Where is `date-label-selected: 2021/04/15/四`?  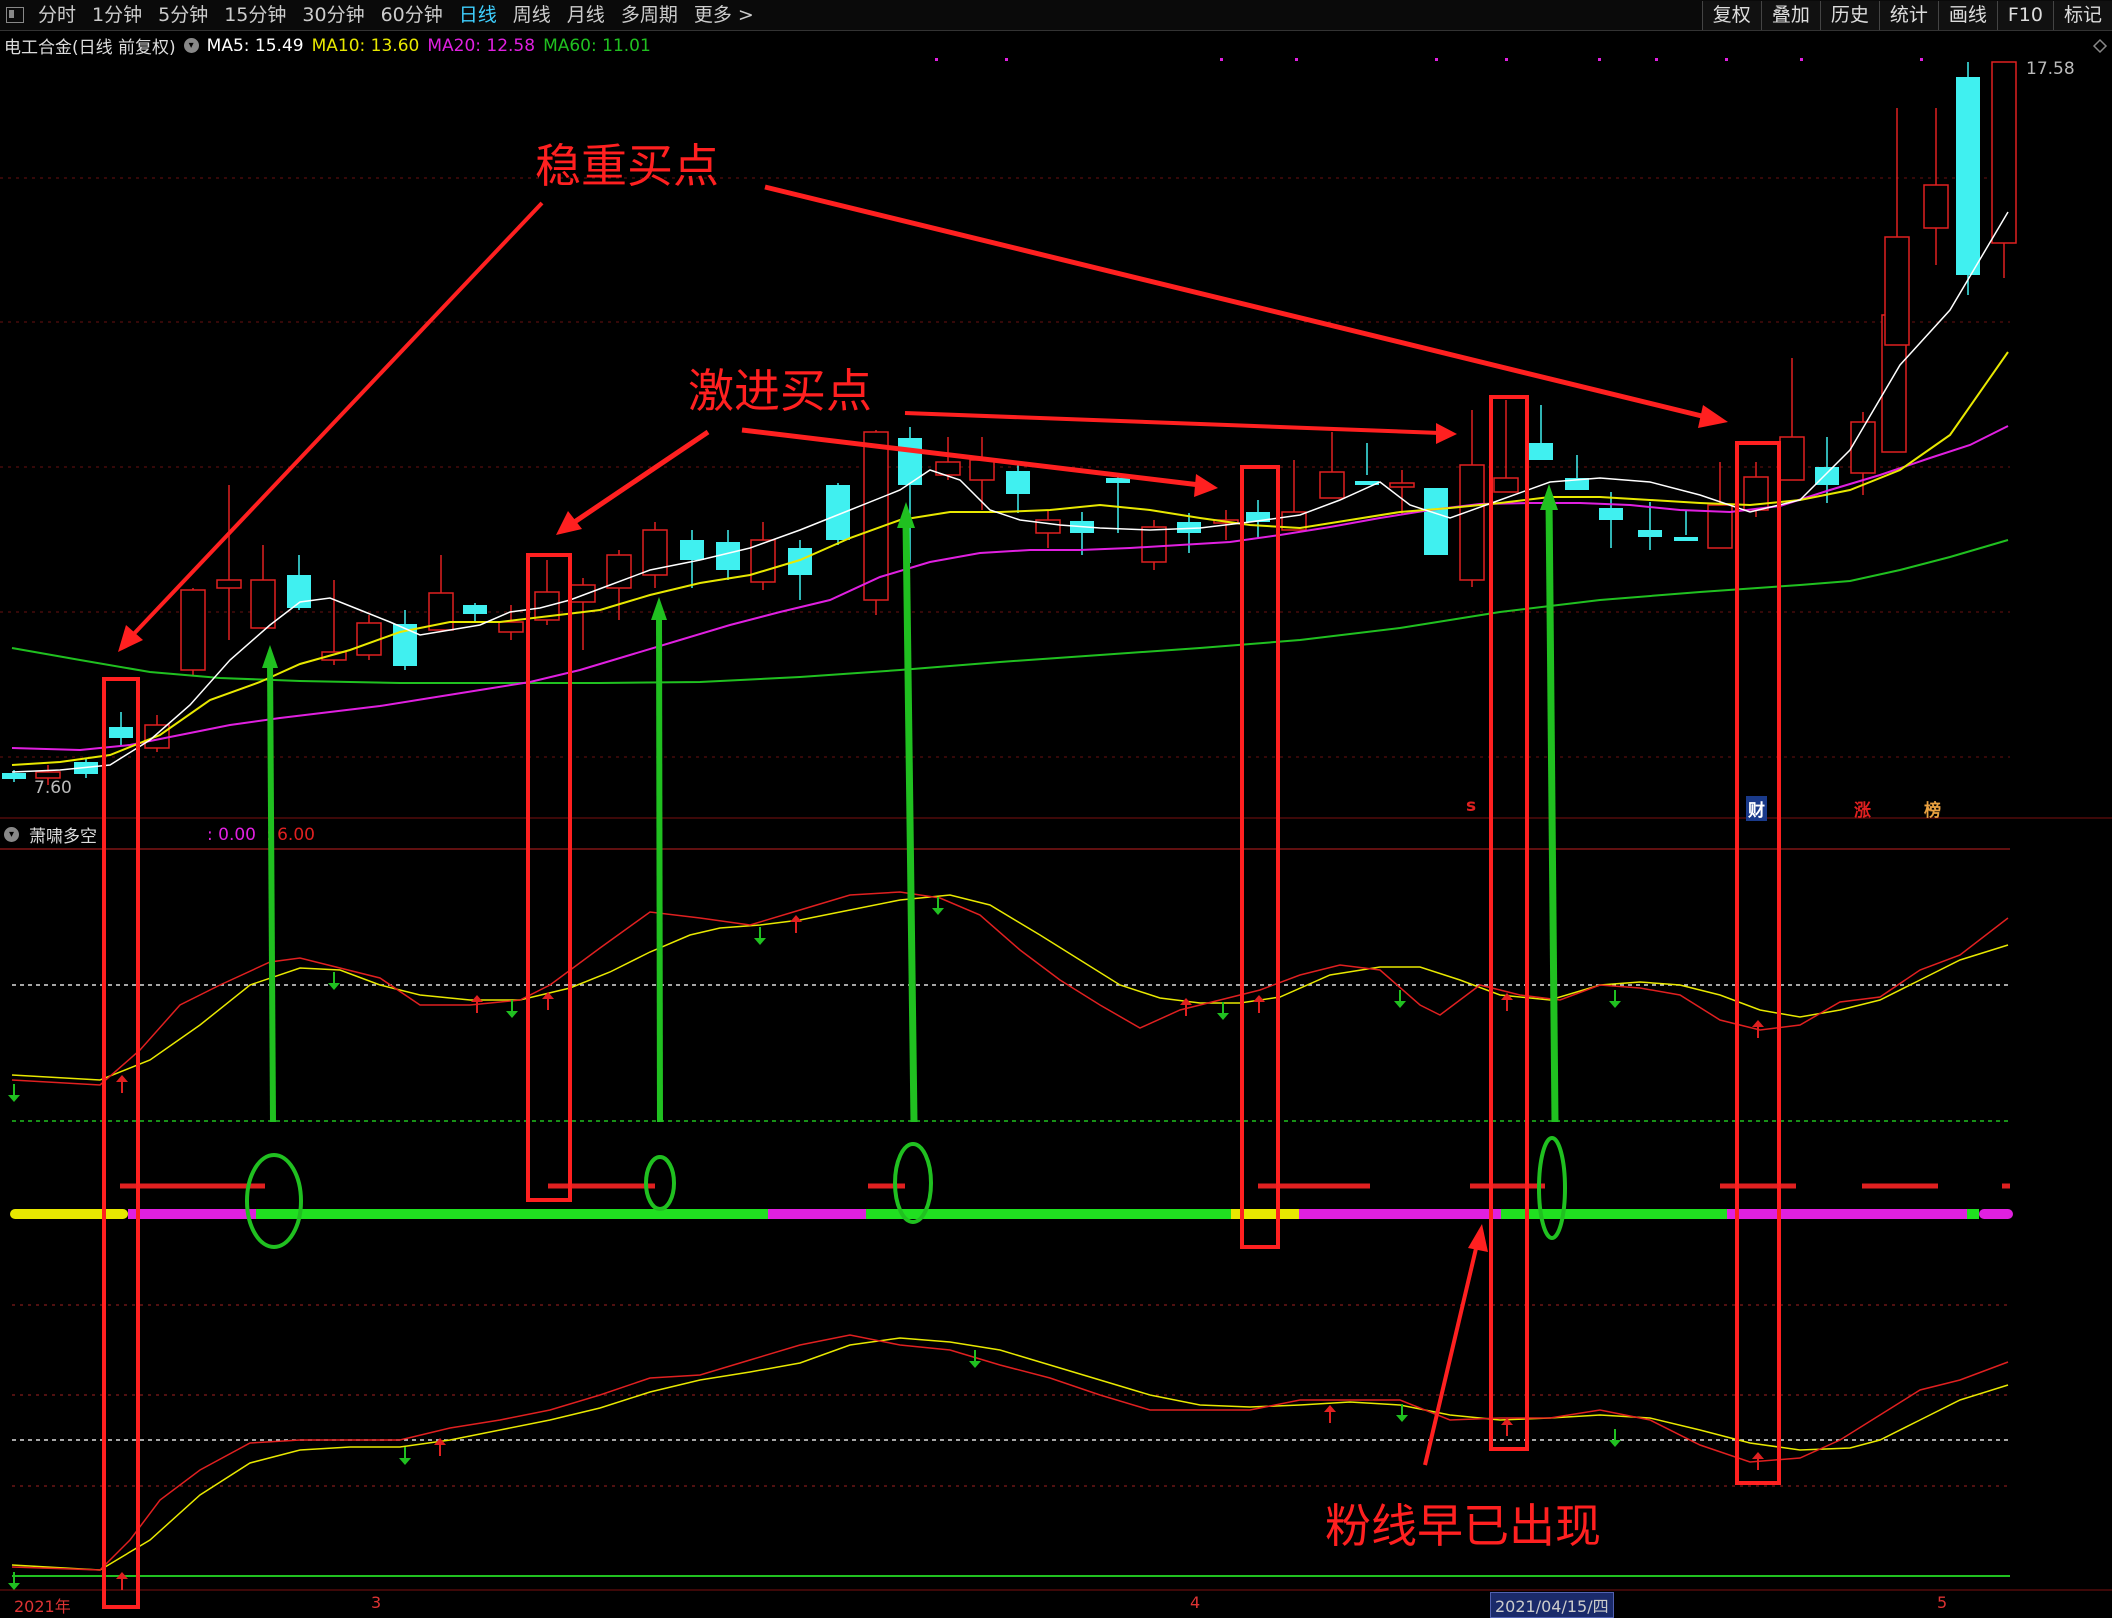
date-label-selected: 2021/04/15/四 is located at coordinates (1552, 1605).